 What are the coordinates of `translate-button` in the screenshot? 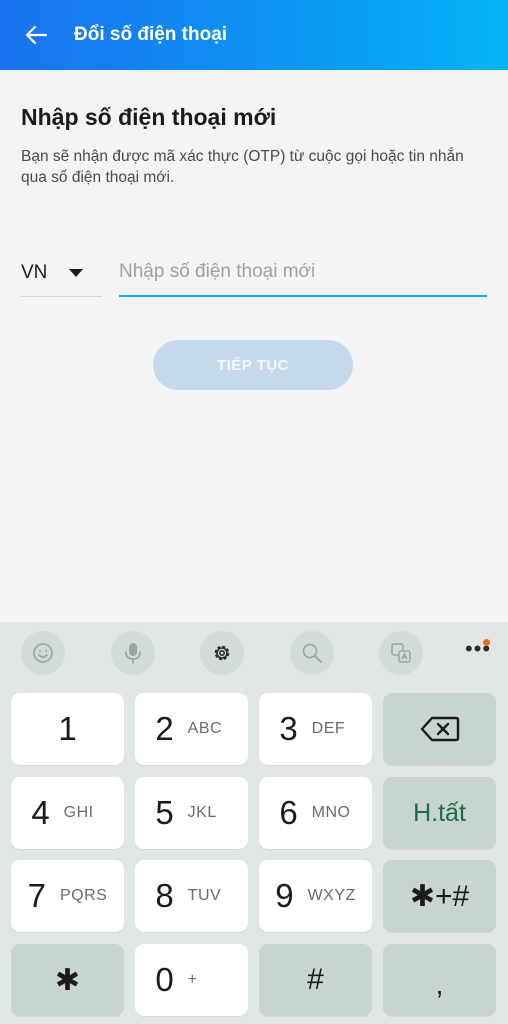 It's located at (401, 653).